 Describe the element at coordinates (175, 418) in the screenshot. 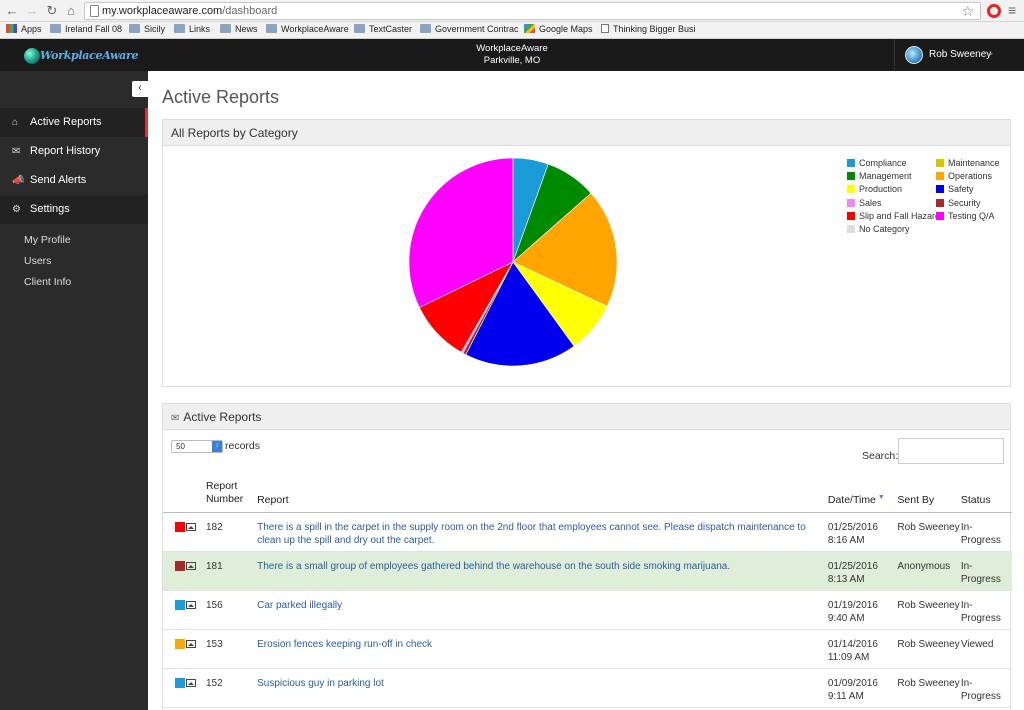

I see `envelope-icon: ✉` at that location.